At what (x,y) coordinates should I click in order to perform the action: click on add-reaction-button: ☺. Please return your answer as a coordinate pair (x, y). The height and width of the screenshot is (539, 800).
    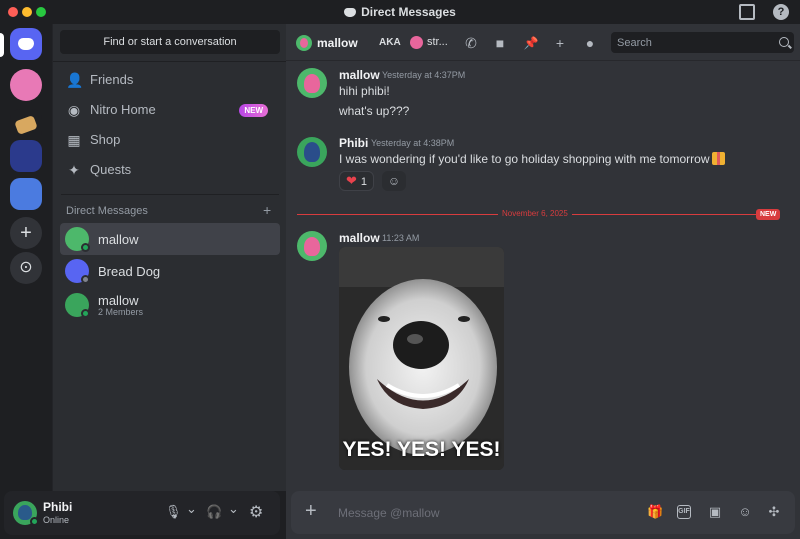
    Looking at the image, I should click on (394, 181).